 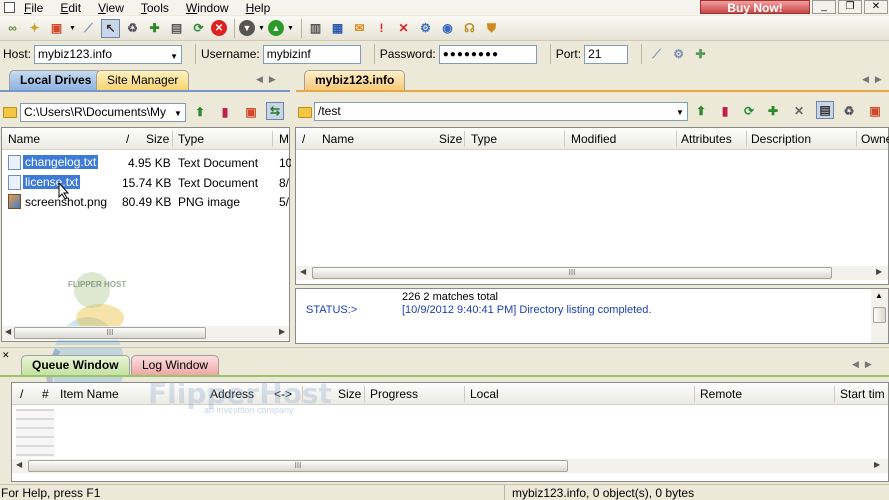 What do you see at coordinates (155, 8) in the screenshot?
I see `menu-tools: Tools` at bounding box center [155, 8].